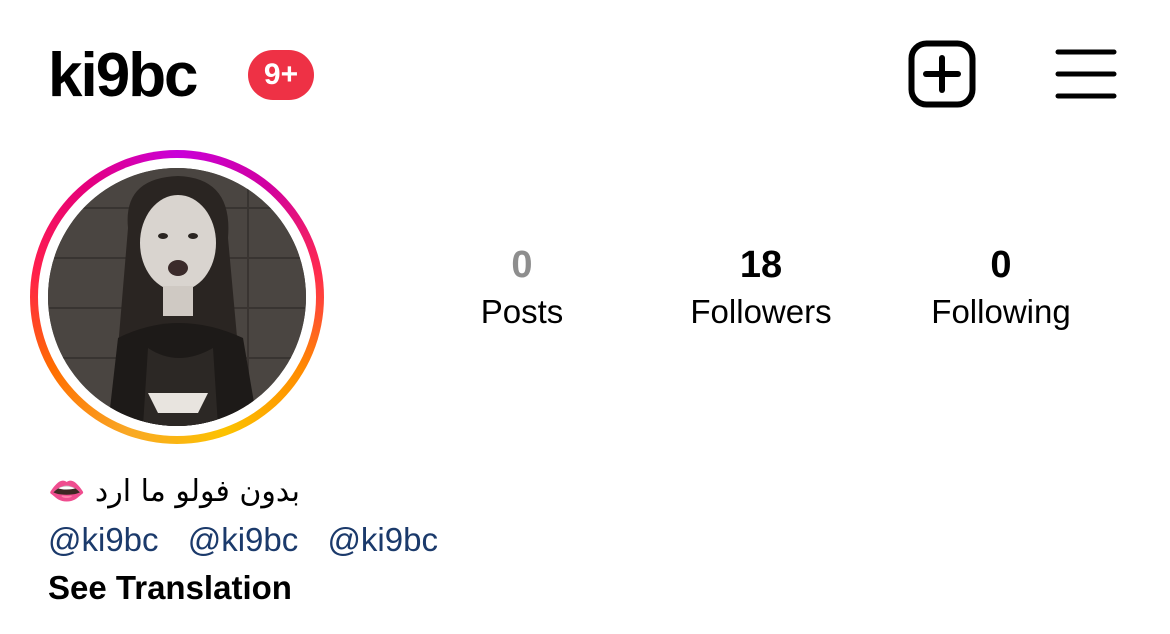 This screenshot has width=1170, height=634. I want to click on followers-label: Followers, so click(761, 311).